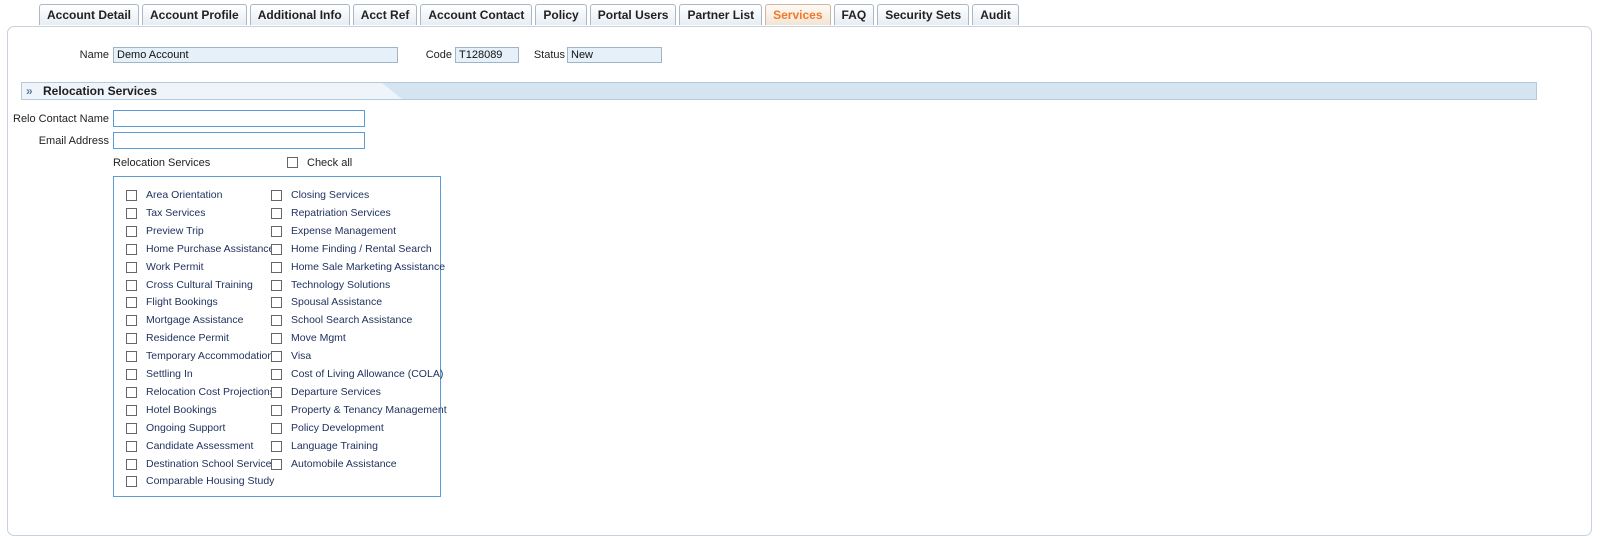 The width and height of the screenshot is (1600, 536). Describe the element at coordinates (779, 91) in the screenshot. I see `section-header: » Relocation Services` at that location.